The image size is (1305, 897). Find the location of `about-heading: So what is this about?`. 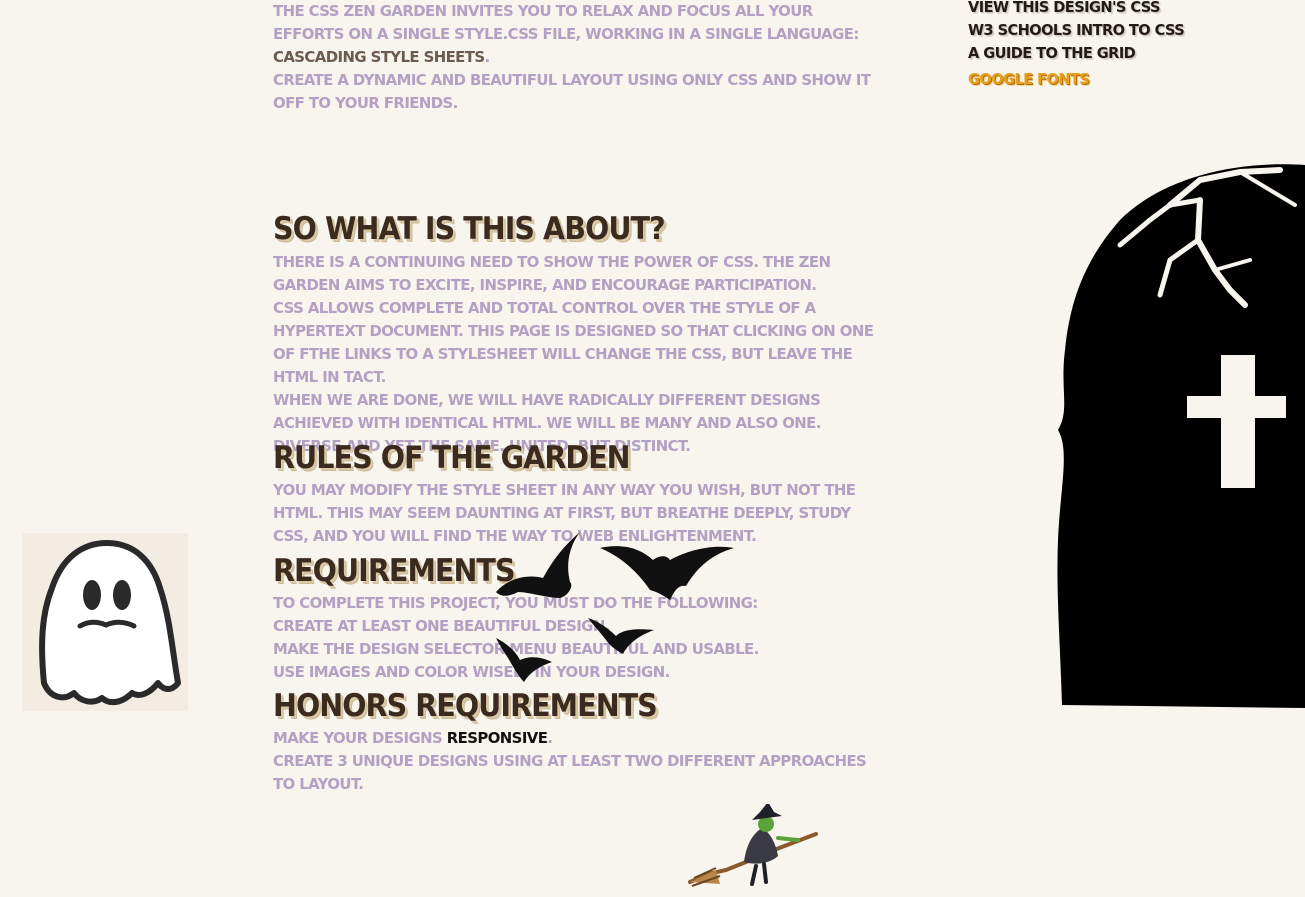

about-heading: So what is this about? is located at coordinates (469, 229).